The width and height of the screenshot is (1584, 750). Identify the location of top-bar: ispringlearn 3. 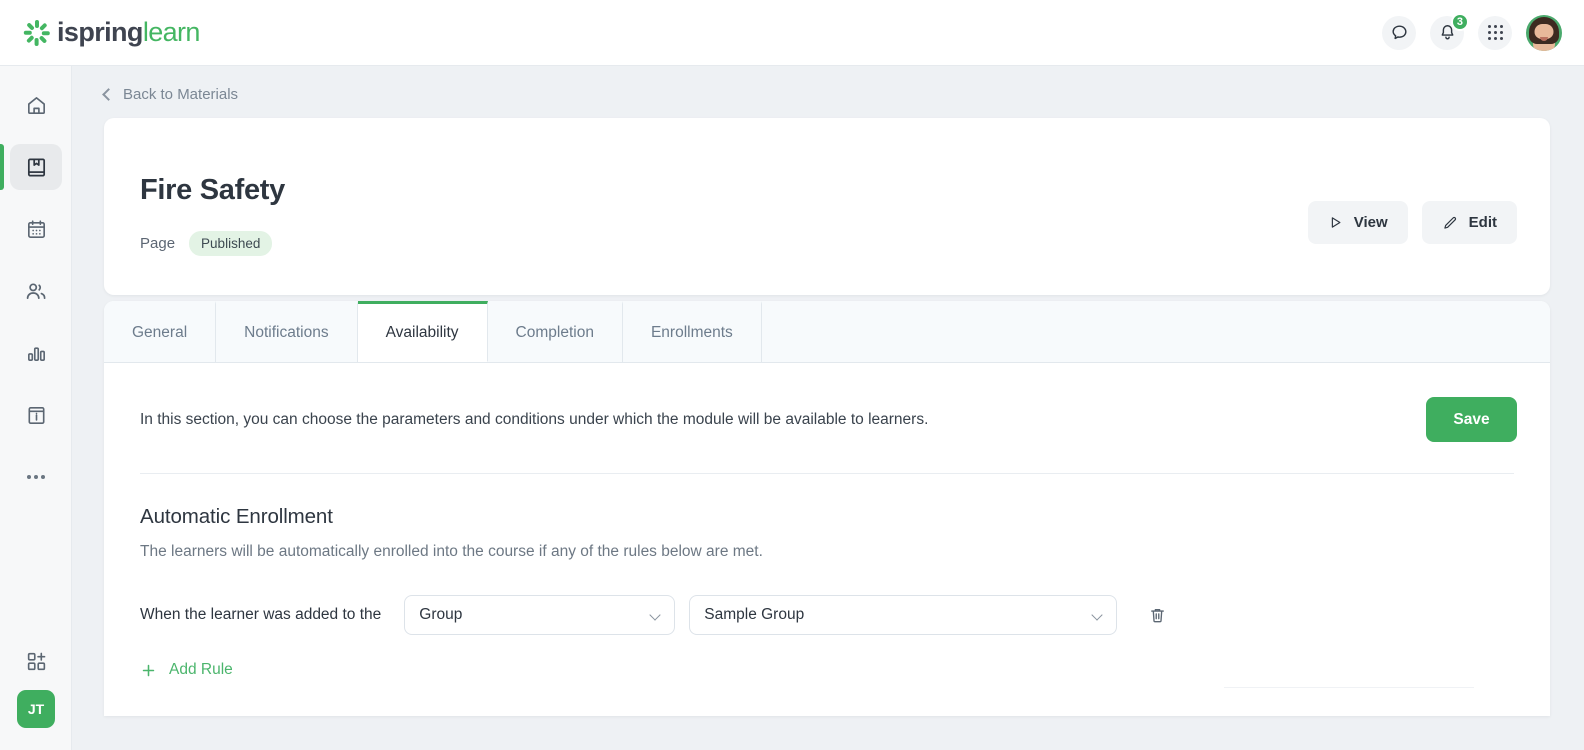
(792, 33).